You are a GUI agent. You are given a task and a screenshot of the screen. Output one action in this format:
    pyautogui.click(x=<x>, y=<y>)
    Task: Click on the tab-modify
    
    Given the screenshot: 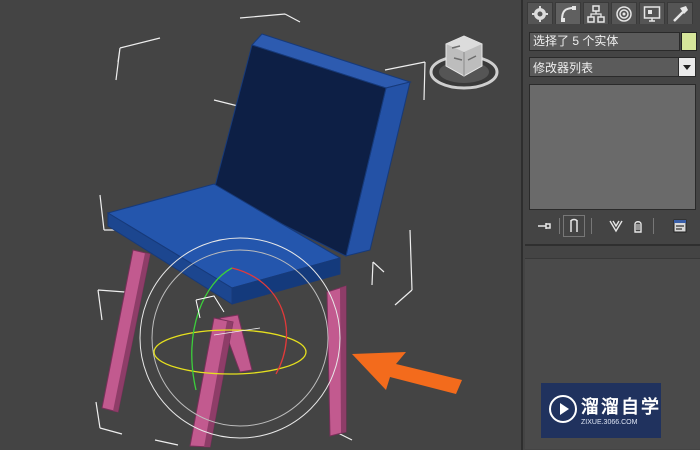 What is the action you would take?
    pyautogui.click(x=568, y=13)
    